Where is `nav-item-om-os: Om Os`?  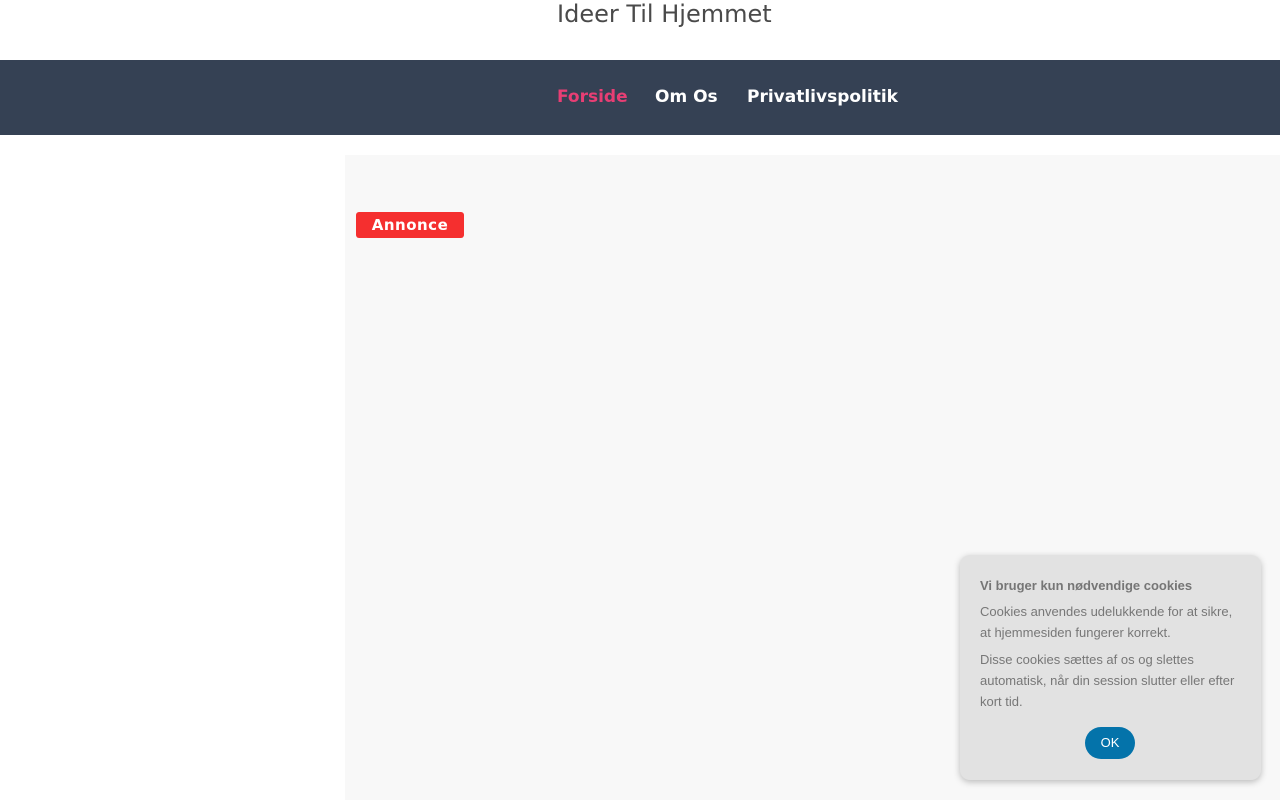 nav-item-om-os: Om Os is located at coordinates (686, 97).